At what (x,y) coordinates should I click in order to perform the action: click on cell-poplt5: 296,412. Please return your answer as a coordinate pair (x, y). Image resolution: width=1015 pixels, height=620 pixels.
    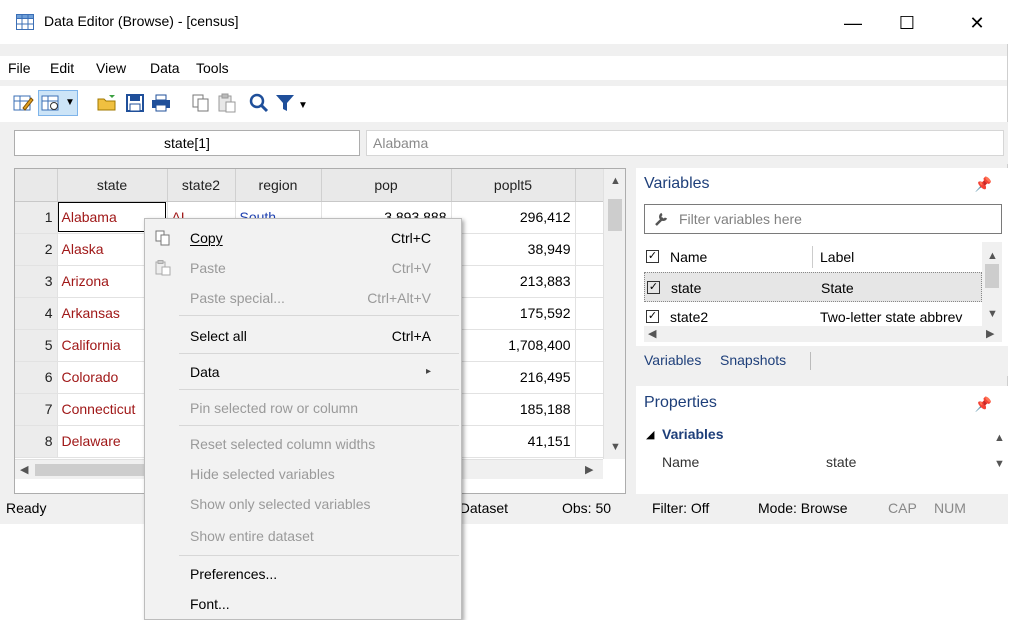
    Looking at the image, I should click on (513, 217).